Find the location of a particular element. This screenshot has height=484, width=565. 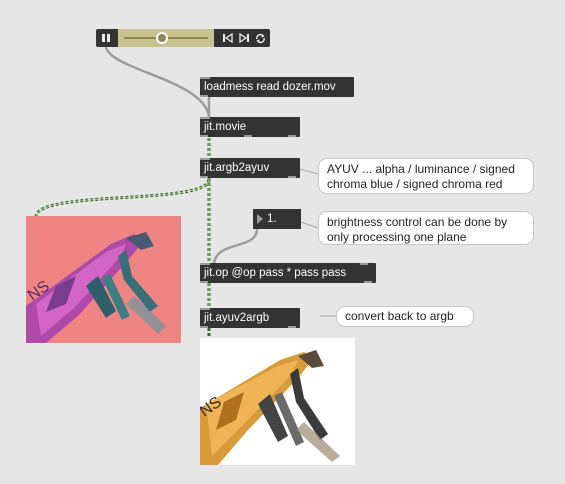

jit-op-object: jit.op @op pass * pass pass is located at coordinates (288, 273).